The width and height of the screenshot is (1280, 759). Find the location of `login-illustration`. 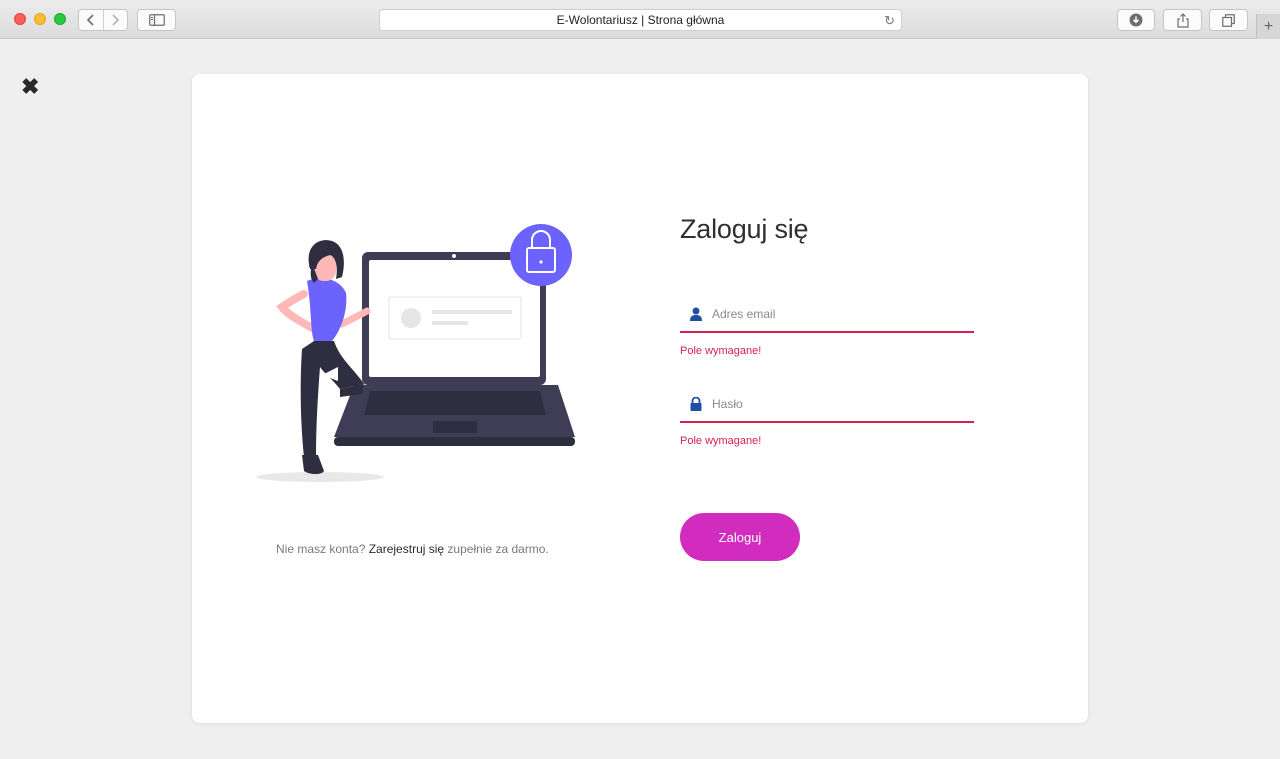

login-illustration is located at coordinates (415, 353).